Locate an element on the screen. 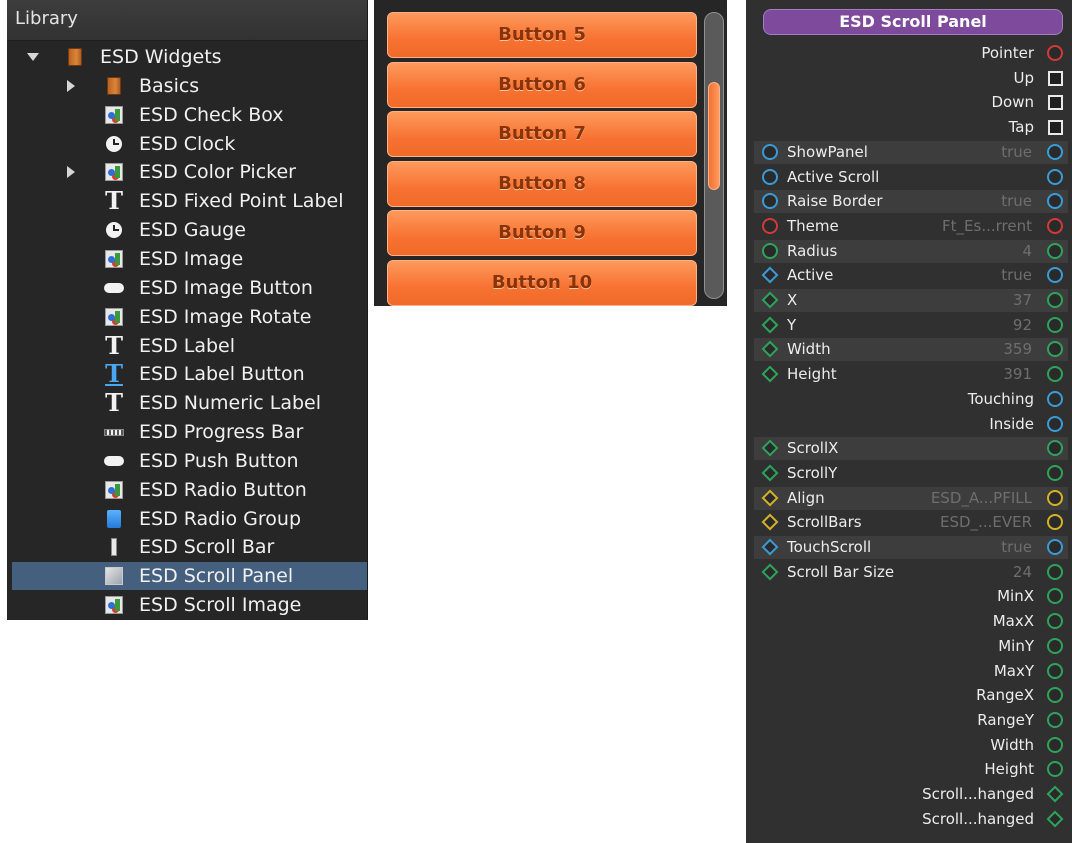  property-value: ESD_...EVER is located at coordinates (986, 522).